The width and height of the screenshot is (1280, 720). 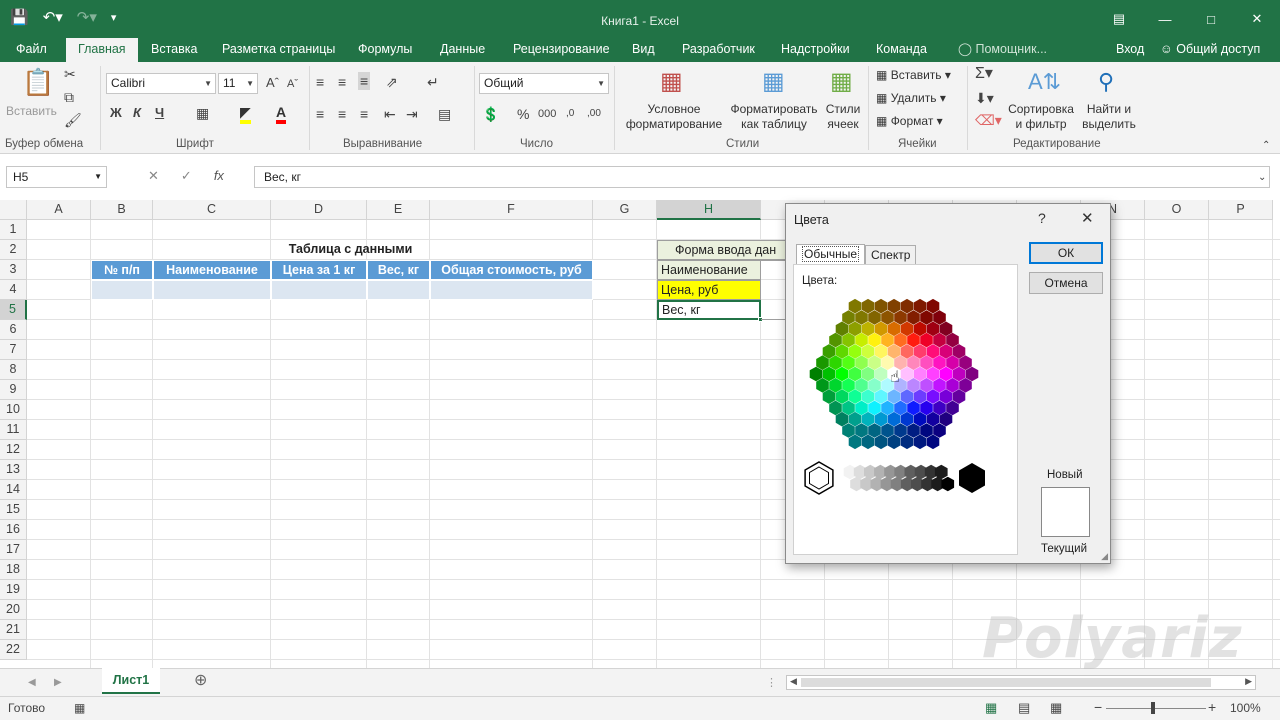 What do you see at coordinates (13, 250) in the screenshot?
I see `row-header: 2` at bounding box center [13, 250].